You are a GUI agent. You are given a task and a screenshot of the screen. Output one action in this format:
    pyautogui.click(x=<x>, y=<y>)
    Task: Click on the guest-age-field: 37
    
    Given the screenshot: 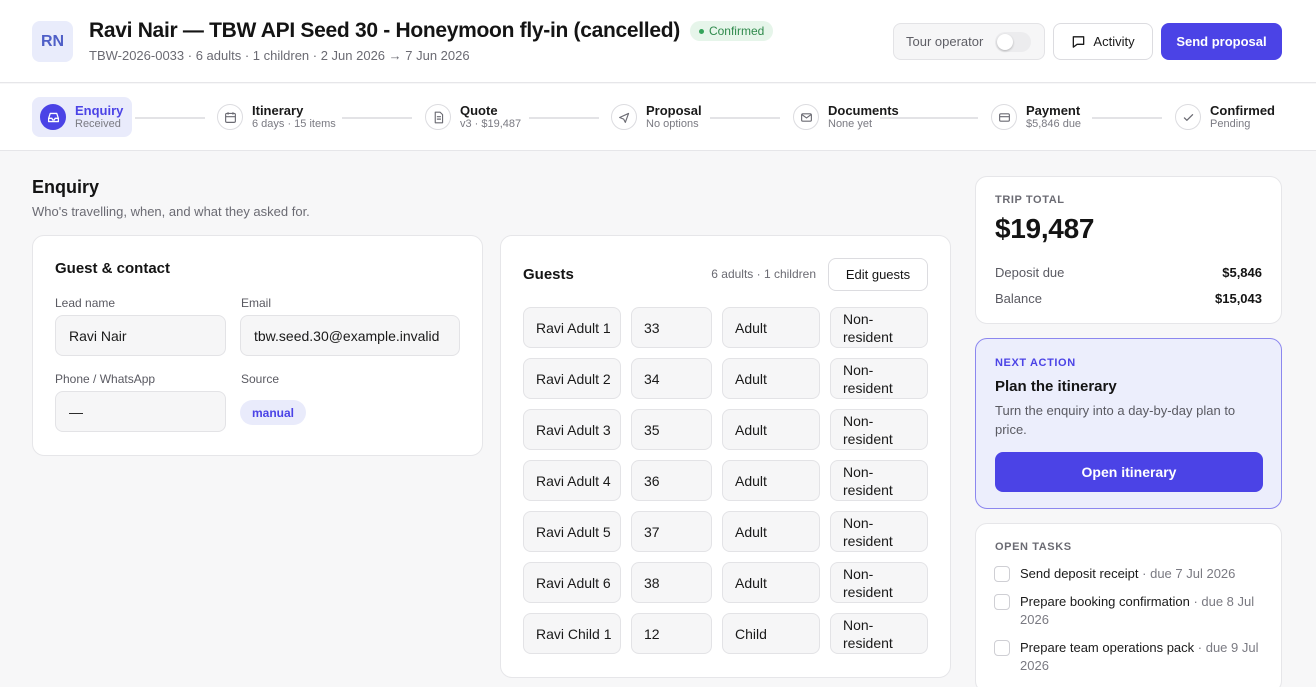 What is the action you would take?
    pyautogui.click(x=671, y=531)
    